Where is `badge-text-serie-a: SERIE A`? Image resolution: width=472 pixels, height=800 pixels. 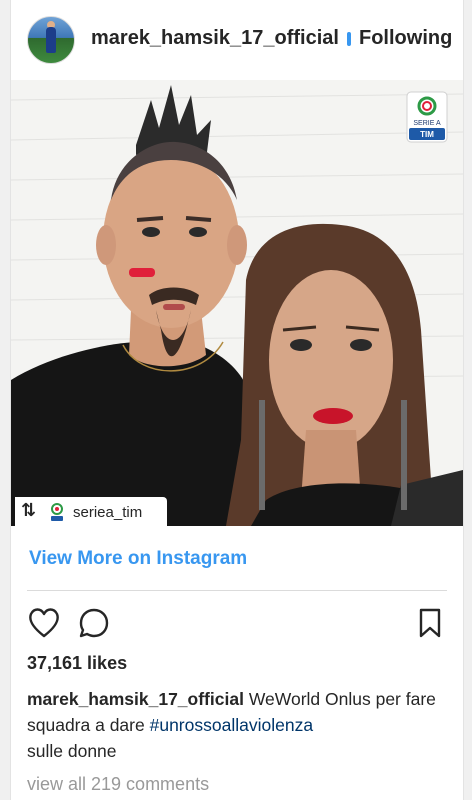
badge-text-serie-a: SERIE A is located at coordinates (427, 123).